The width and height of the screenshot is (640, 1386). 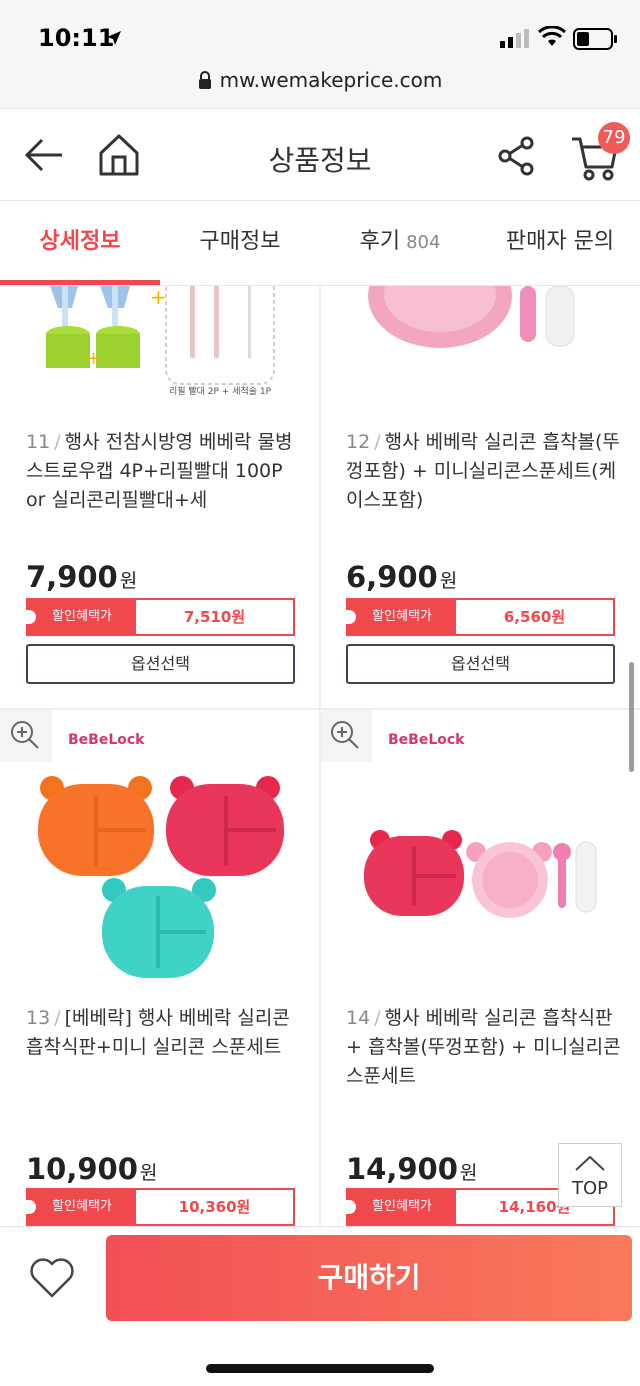 What do you see at coordinates (514, 38) in the screenshot?
I see `signal-icon` at bounding box center [514, 38].